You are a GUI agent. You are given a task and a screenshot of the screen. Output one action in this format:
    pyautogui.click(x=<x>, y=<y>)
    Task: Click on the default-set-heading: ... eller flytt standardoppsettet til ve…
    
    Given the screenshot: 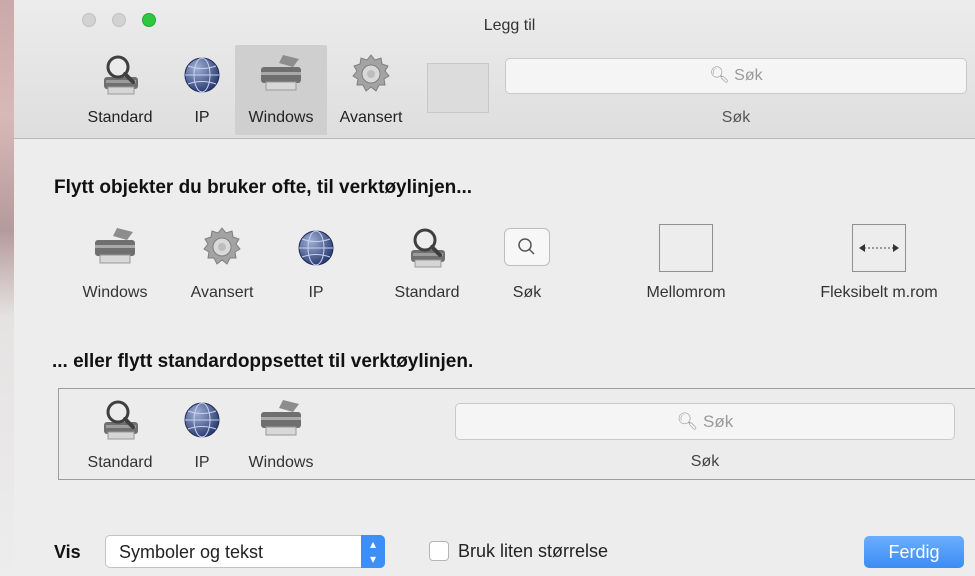 What is the action you would take?
    pyautogui.click(x=263, y=361)
    